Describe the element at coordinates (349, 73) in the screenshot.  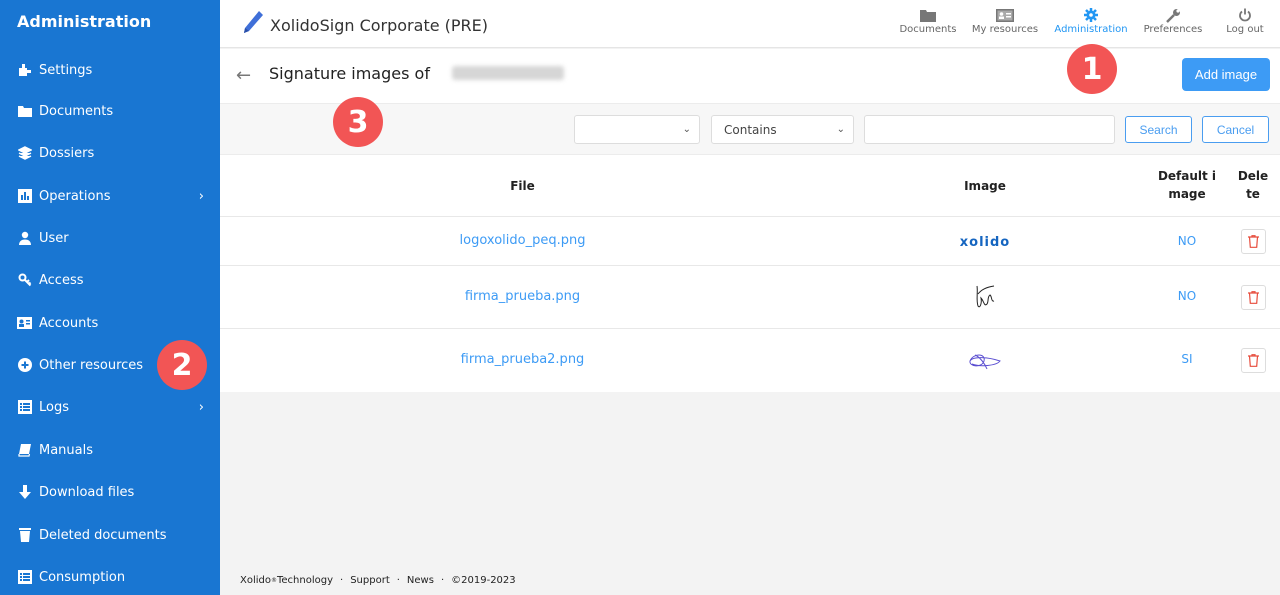
I see `page-title: Signature images of` at that location.